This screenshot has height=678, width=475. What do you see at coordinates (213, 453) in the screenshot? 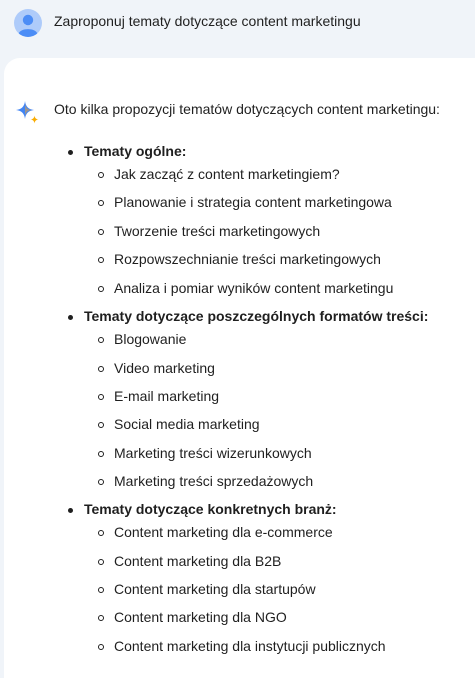
I see `list-item: Marketing treści wizerunkowych` at bounding box center [213, 453].